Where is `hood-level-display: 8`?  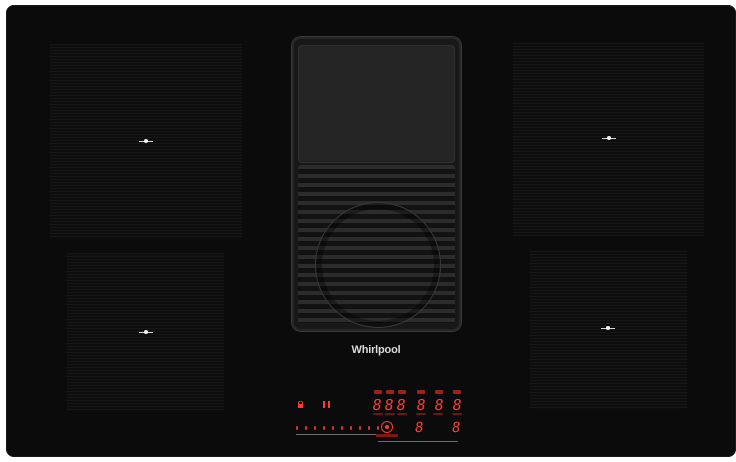 hood-level-display: 8 is located at coordinates (419, 428).